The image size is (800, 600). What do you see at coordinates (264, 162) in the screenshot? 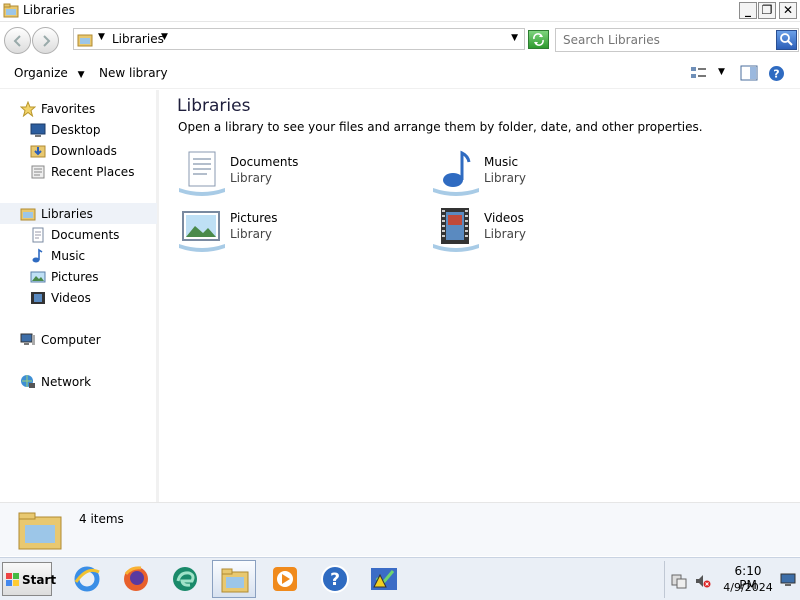
I see `library-name-documents: Documents` at bounding box center [264, 162].